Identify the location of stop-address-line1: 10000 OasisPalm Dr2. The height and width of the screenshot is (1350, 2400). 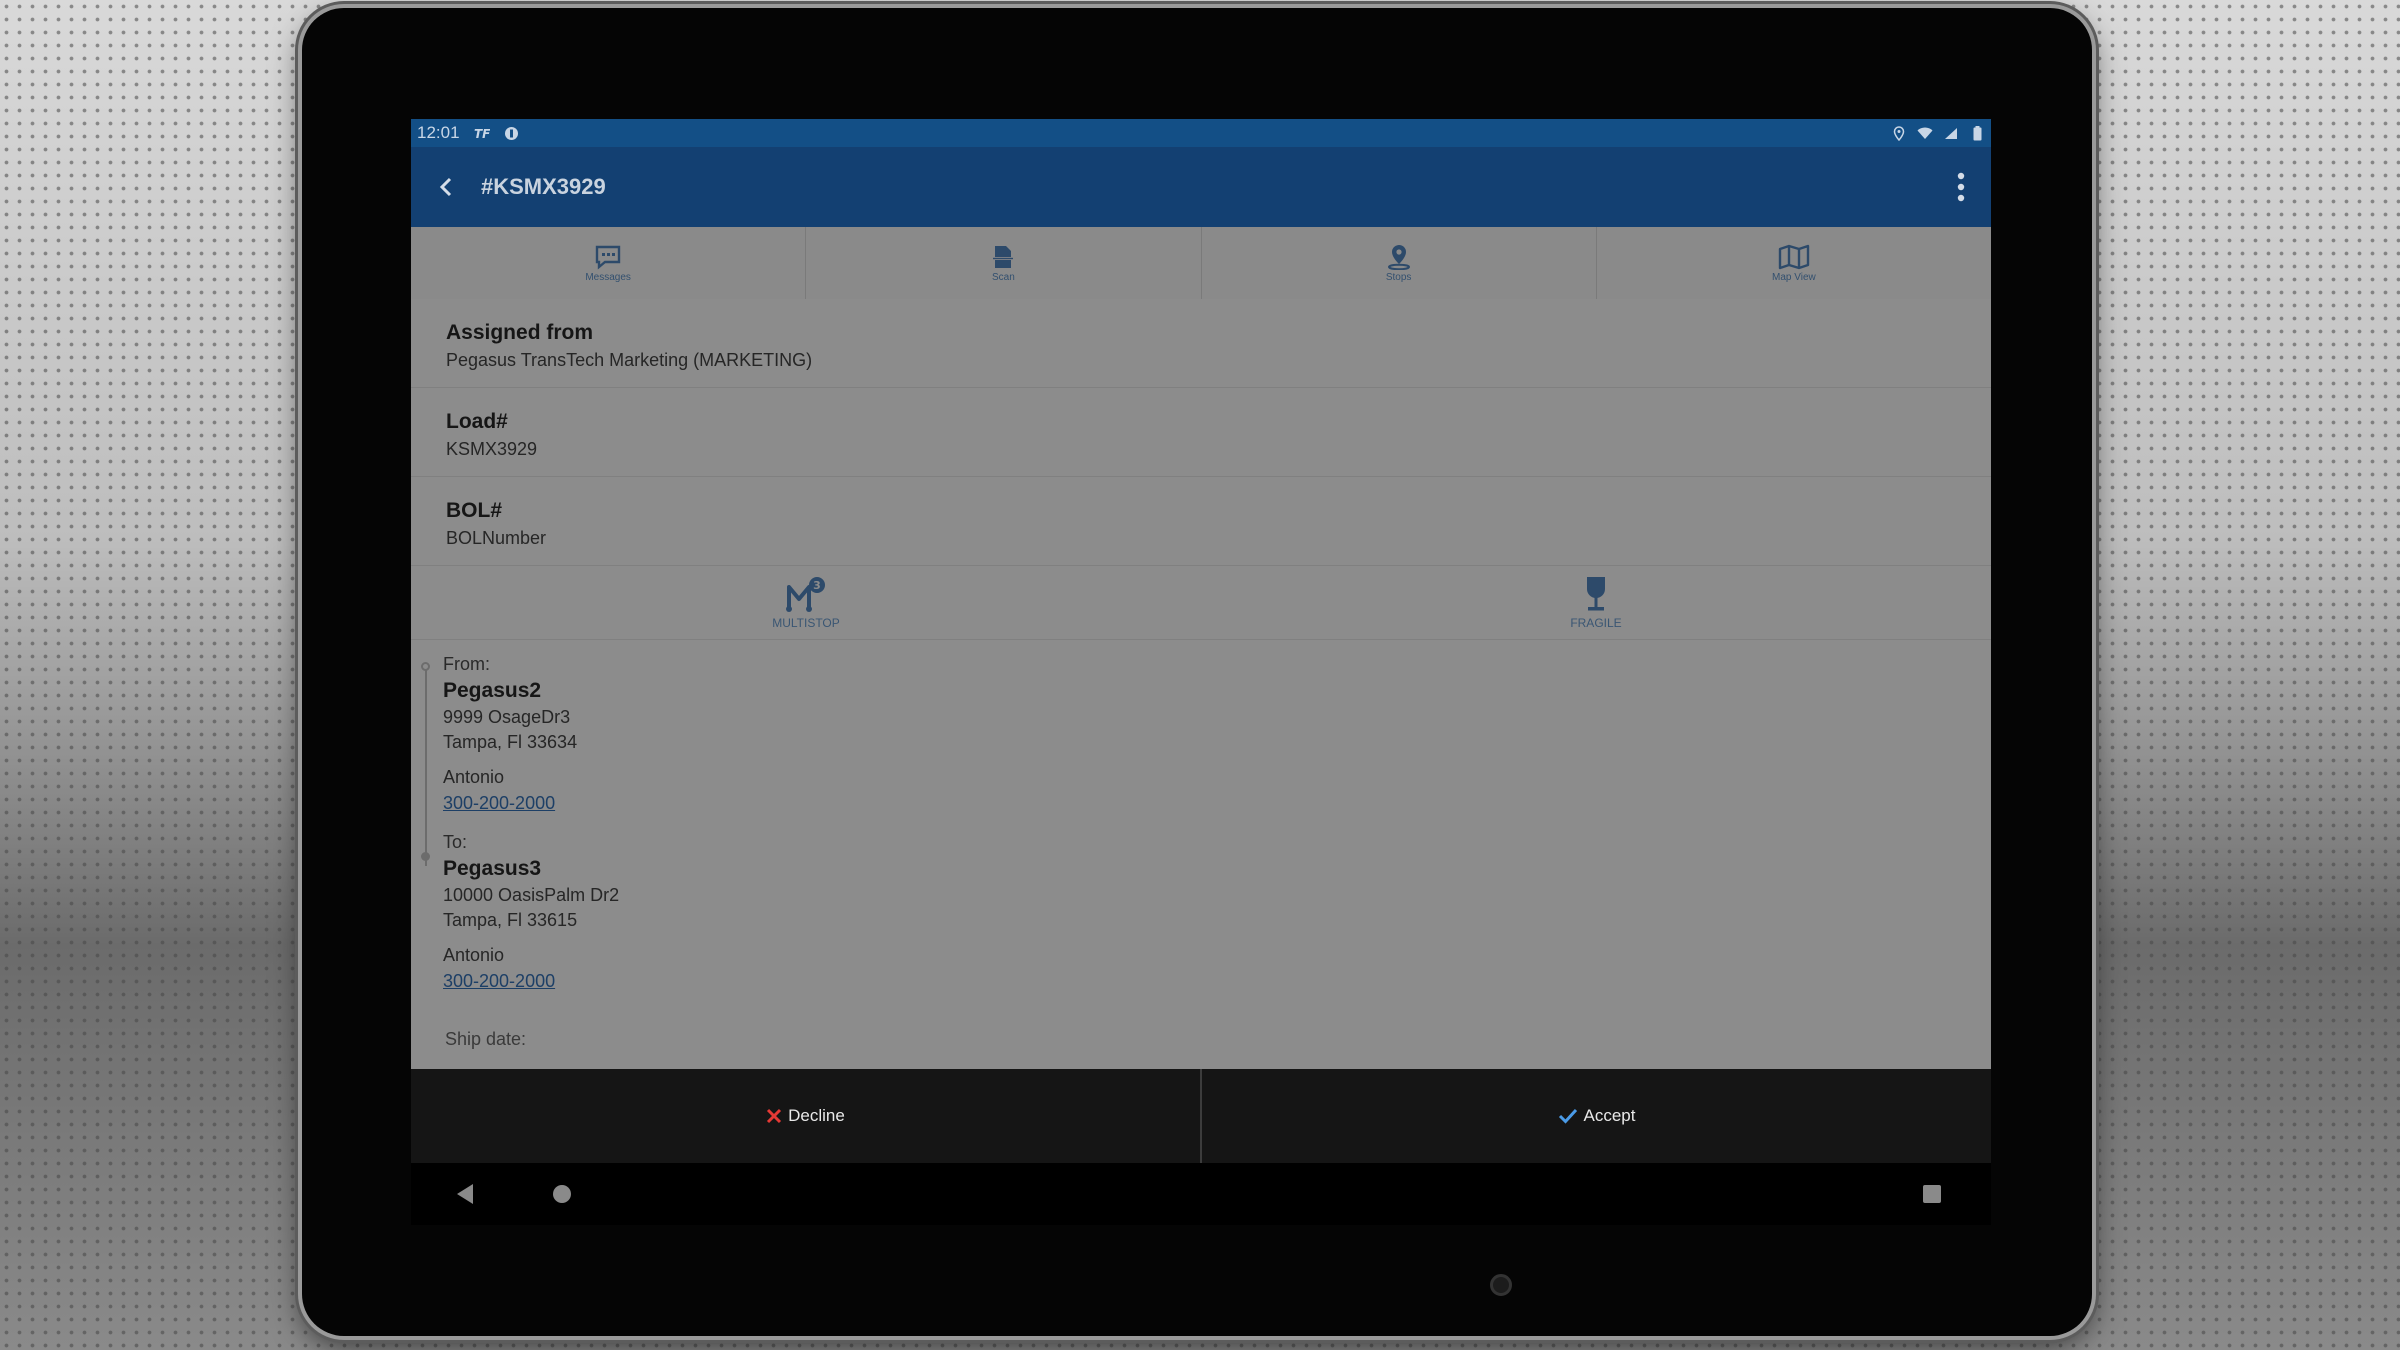
(531, 895).